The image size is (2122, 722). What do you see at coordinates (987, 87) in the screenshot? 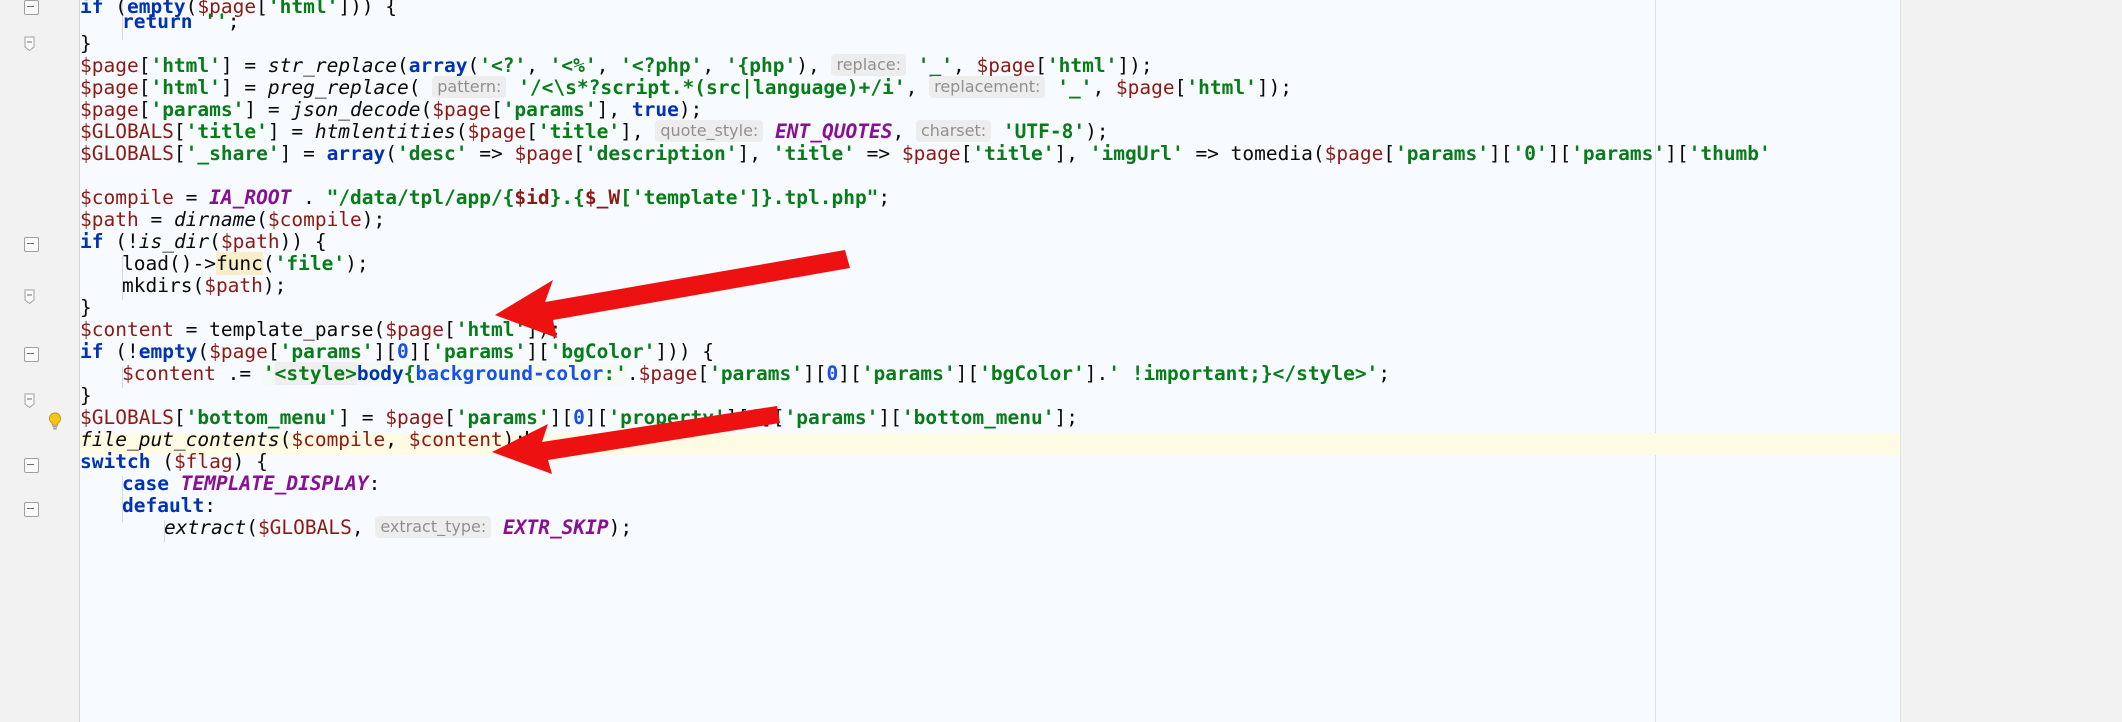
I see `parameter-hint: replacement:` at bounding box center [987, 87].